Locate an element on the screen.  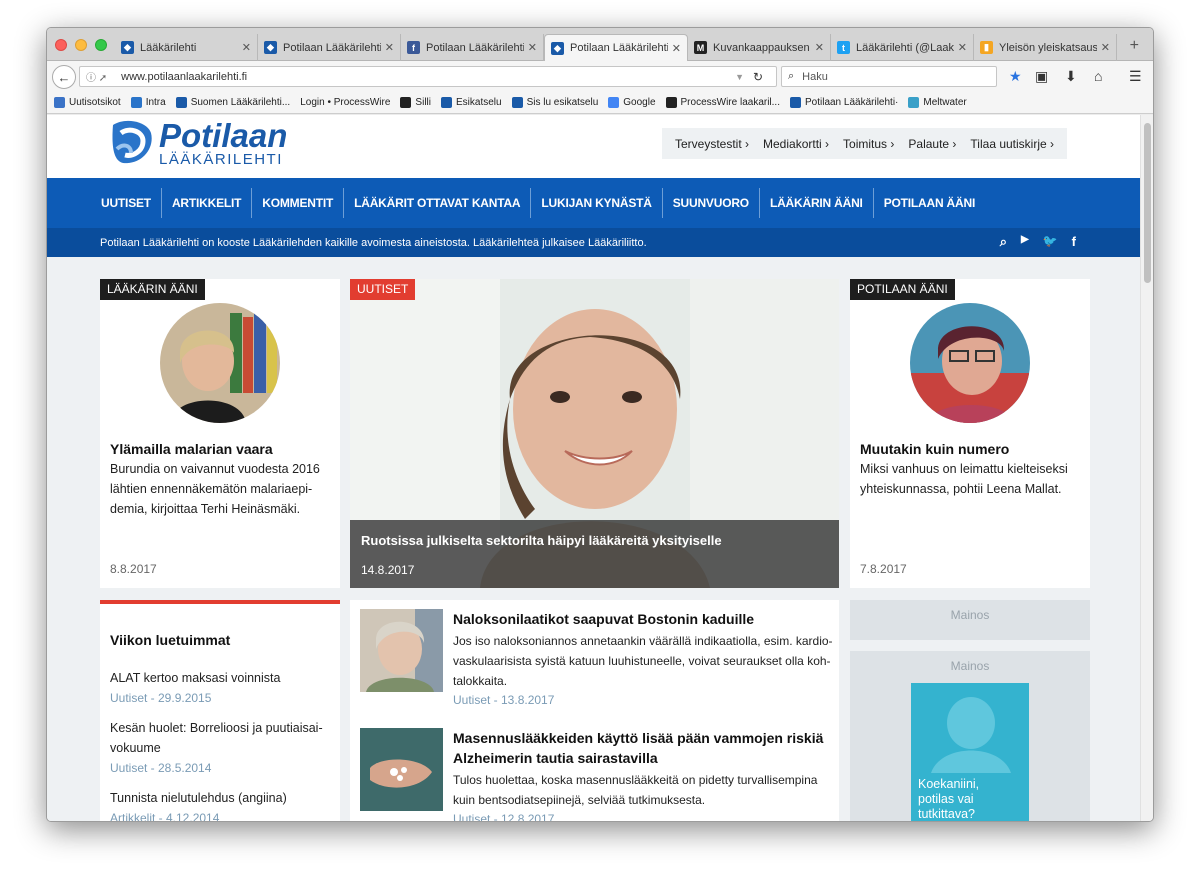
nav-lukijan-kynasta: LUKIJAN KYNÄSTÄ is located at coordinates (597, 203).